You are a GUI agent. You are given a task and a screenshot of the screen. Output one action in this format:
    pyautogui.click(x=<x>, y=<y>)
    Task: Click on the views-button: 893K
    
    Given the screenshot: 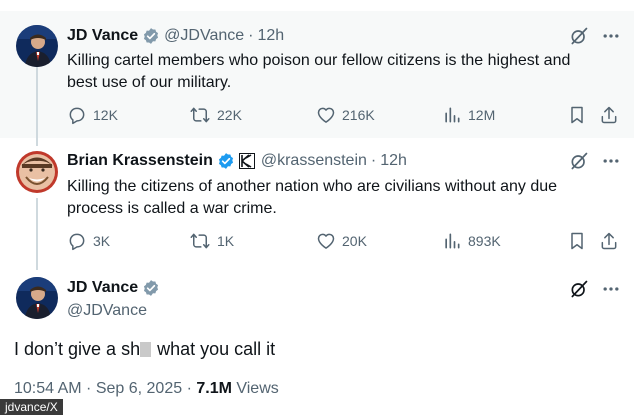 What is the action you would take?
    pyautogui.click(x=471, y=241)
    